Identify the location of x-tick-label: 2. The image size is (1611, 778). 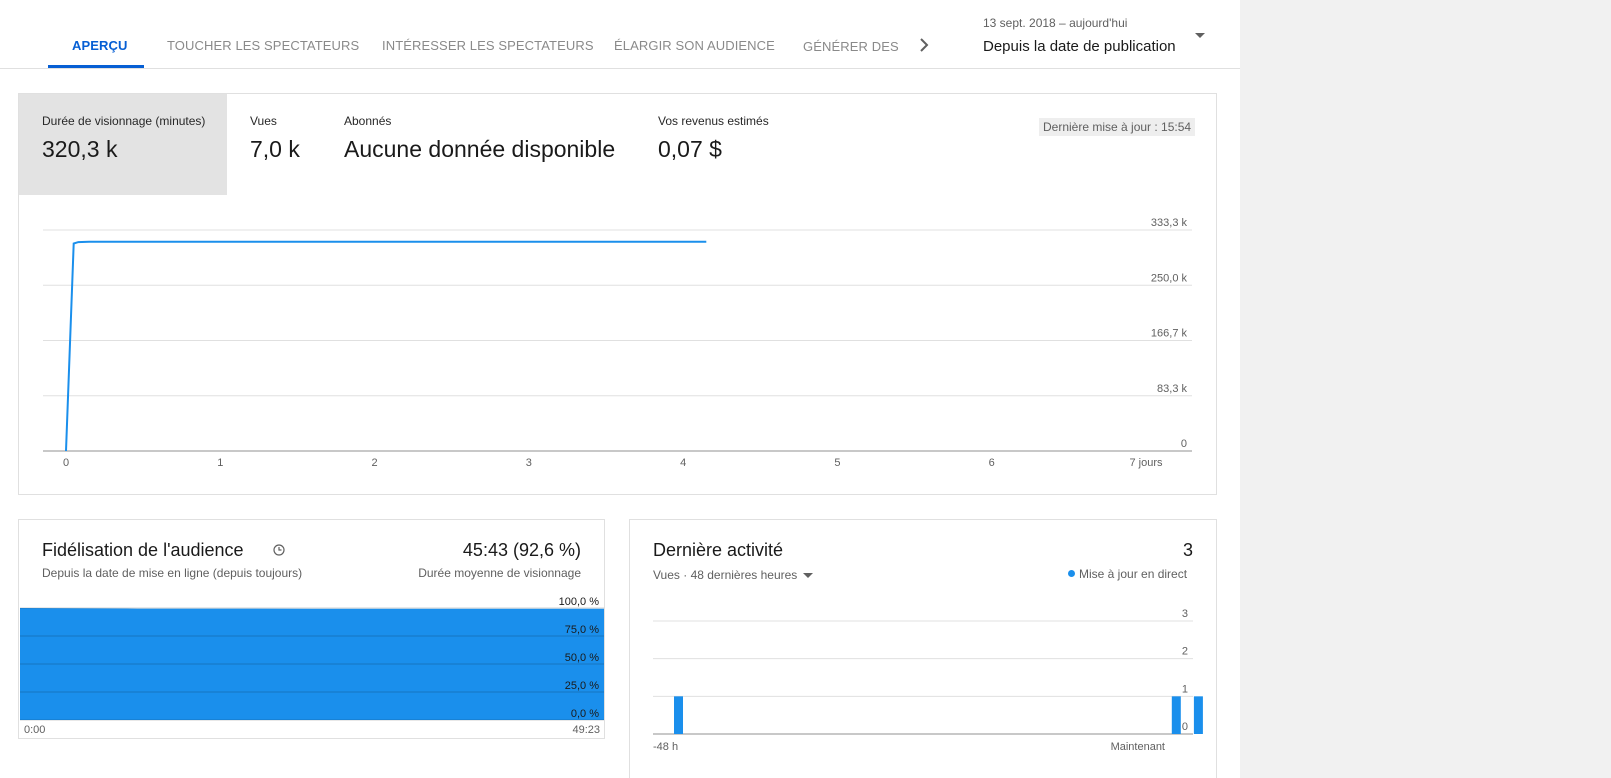
(375, 463).